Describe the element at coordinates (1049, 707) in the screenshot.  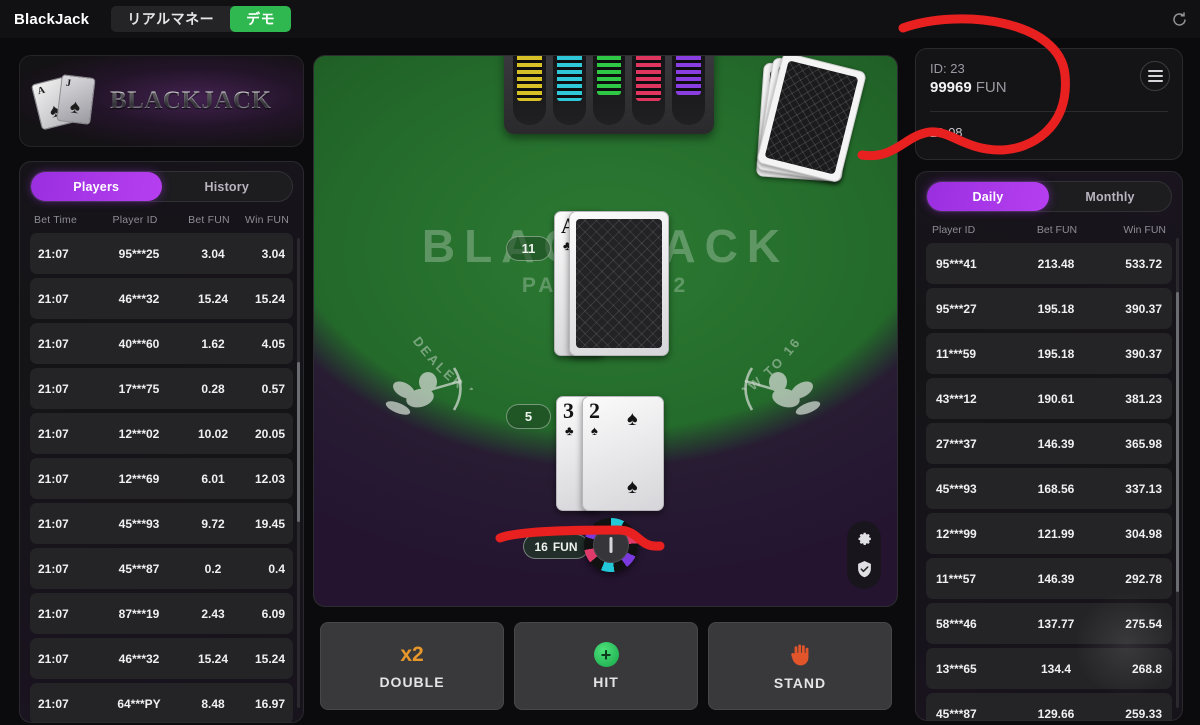
I see `table-row: 45***87 129.66 259.33` at that location.